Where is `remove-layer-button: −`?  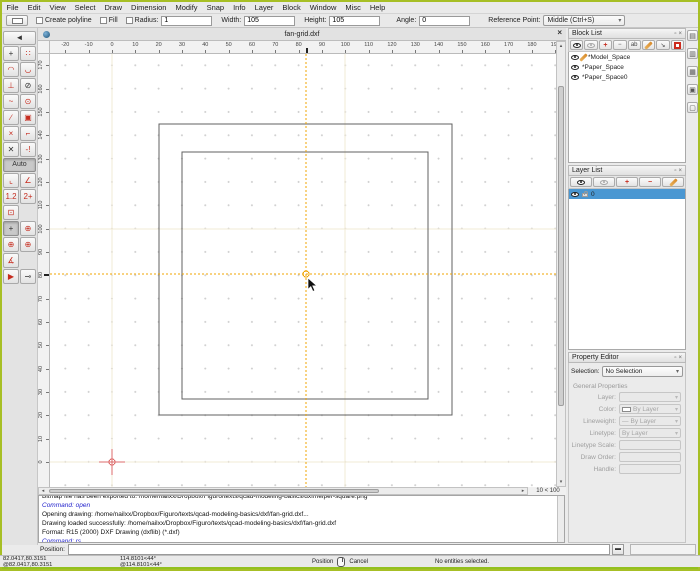 remove-layer-button: − is located at coordinates (650, 182).